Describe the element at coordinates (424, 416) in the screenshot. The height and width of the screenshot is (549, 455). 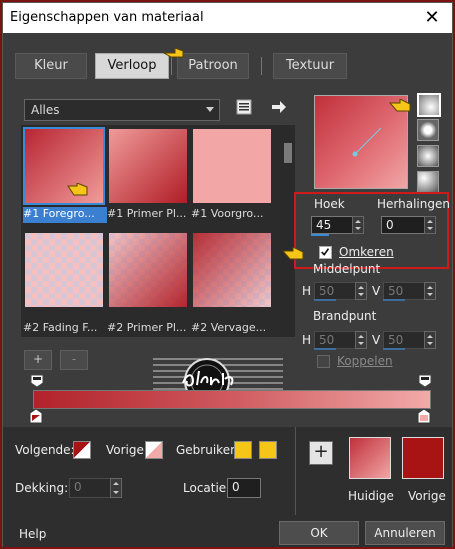
I see `stop-marker-bottom-right` at that location.